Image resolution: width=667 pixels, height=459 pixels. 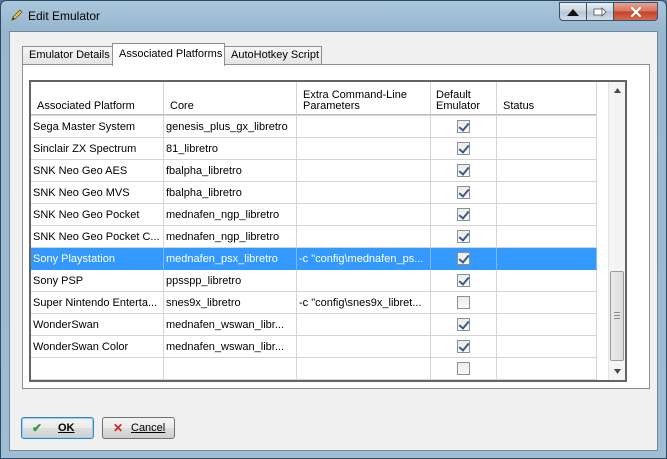 What do you see at coordinates (230, 149) in the screenshot?
I see `core-cell: 81_libretro` at bounding box center [230, 149].